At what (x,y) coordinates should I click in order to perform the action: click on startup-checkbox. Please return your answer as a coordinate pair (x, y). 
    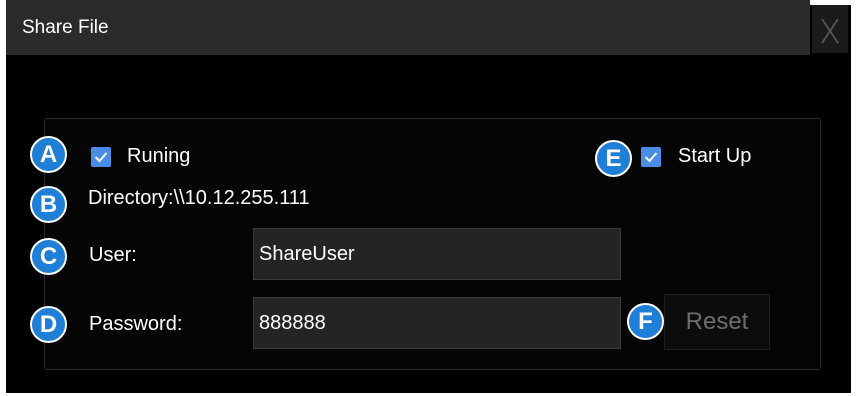
    Looking at the image, I should click on (651, 157).